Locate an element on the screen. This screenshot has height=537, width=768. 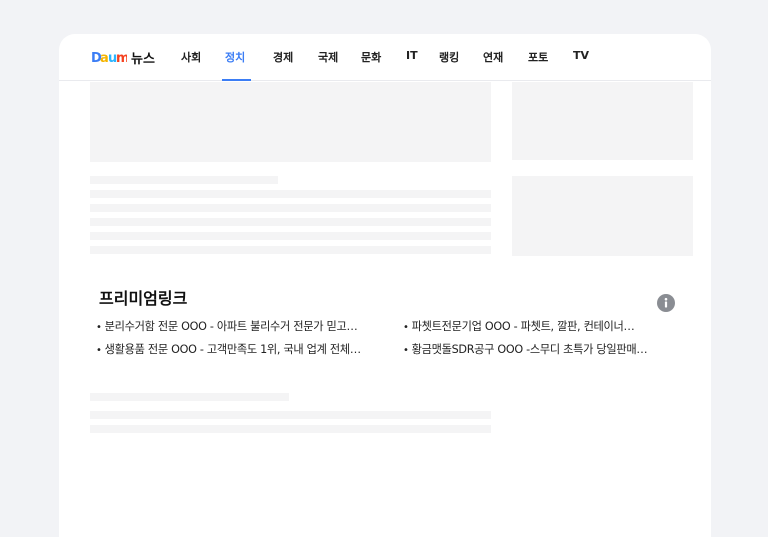
skeleton-thumbnail is located at coordinates (290, 122).